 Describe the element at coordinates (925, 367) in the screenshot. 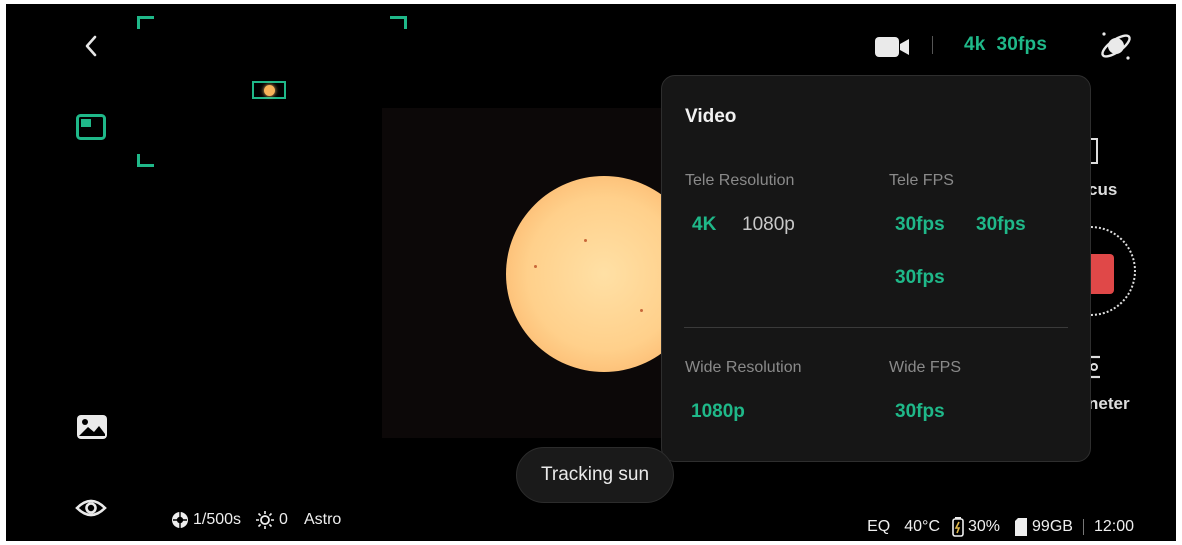

I see `wide-fps-label: Wide FPS` at that location.